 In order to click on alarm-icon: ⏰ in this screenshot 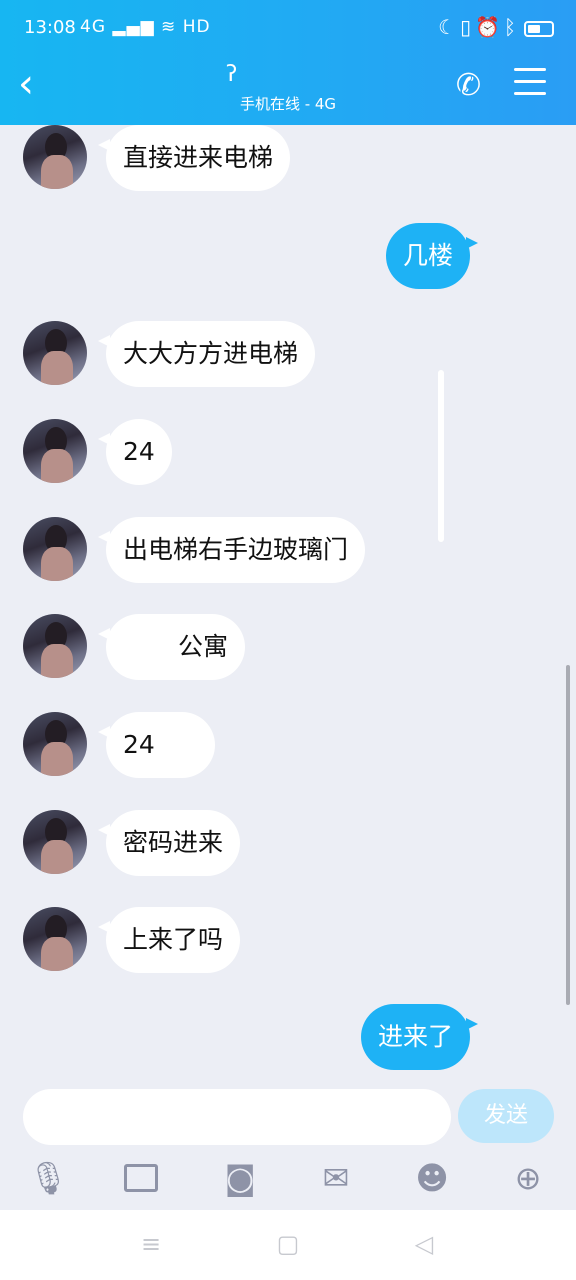, I will do `click(489, 27)`.